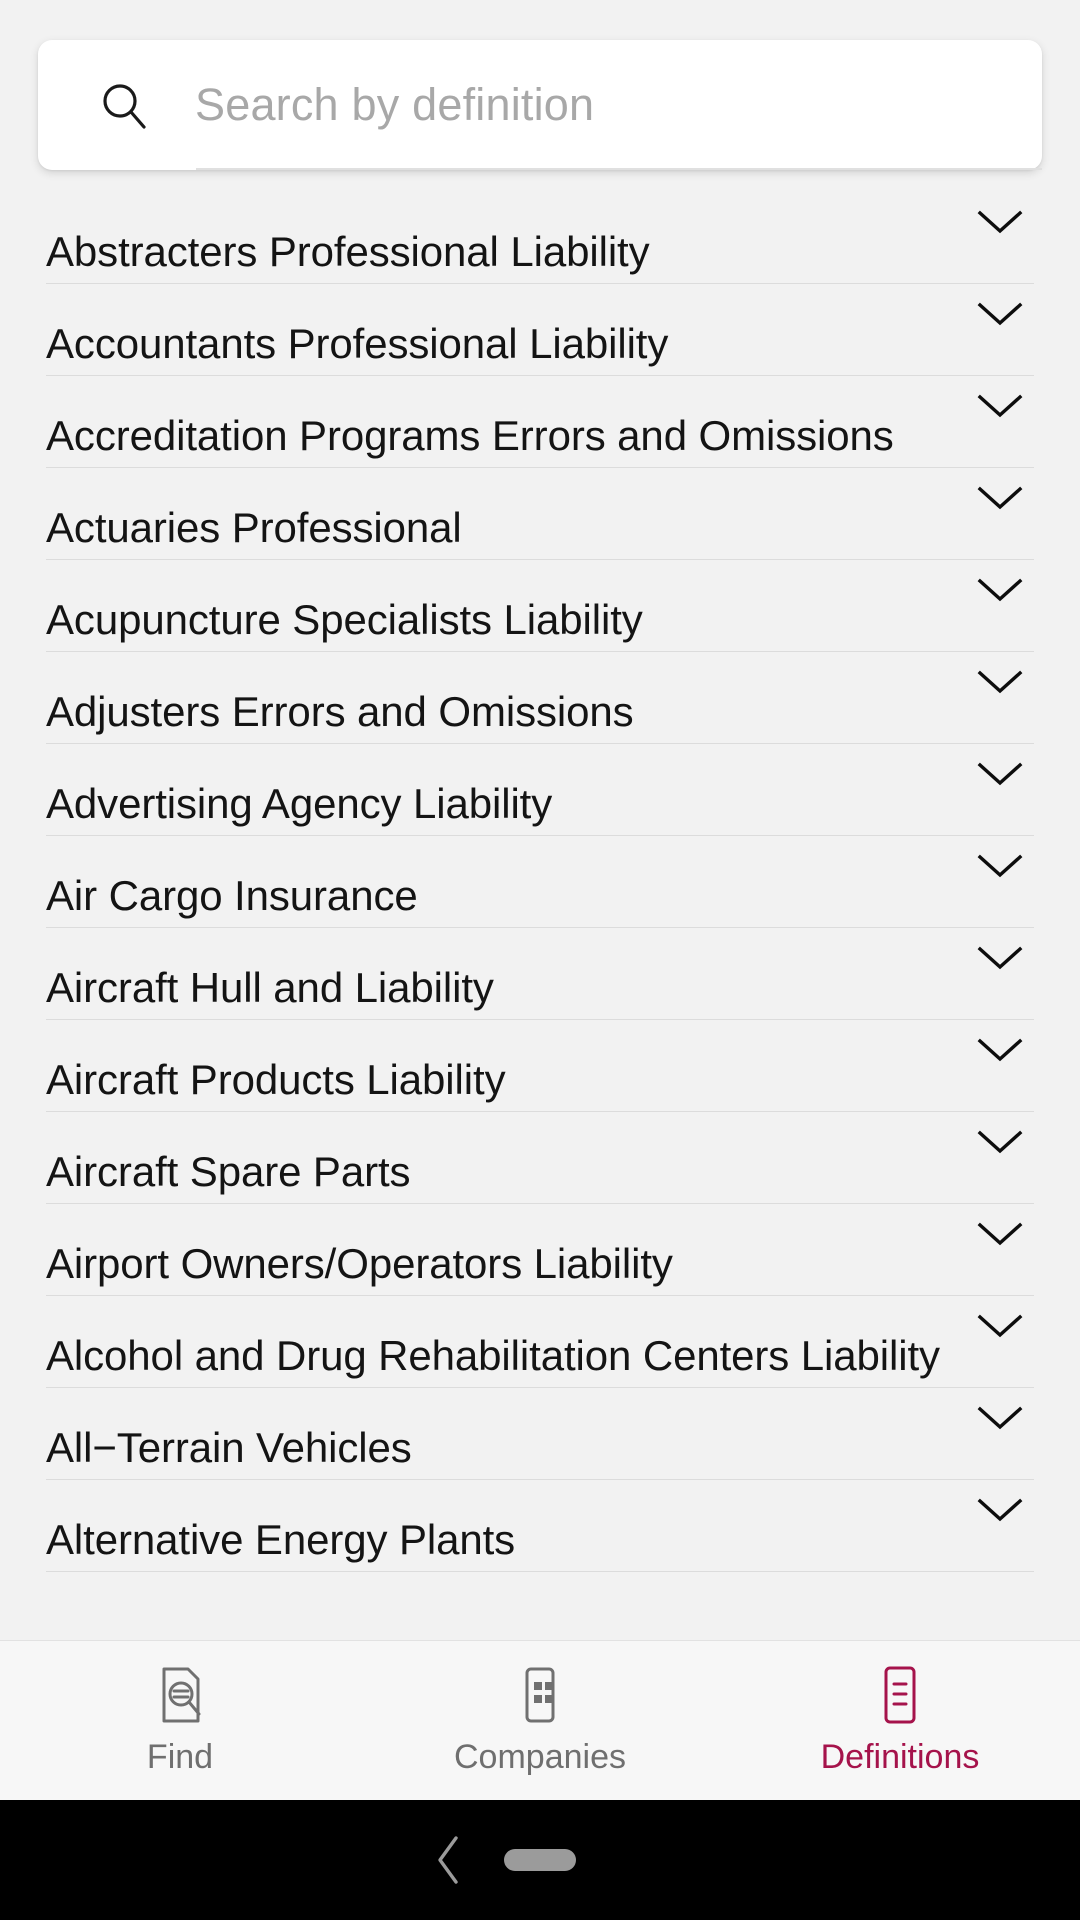 The image size is (1080, 1920). I want to click on tab-companies: Companies, so click(540, 1720).